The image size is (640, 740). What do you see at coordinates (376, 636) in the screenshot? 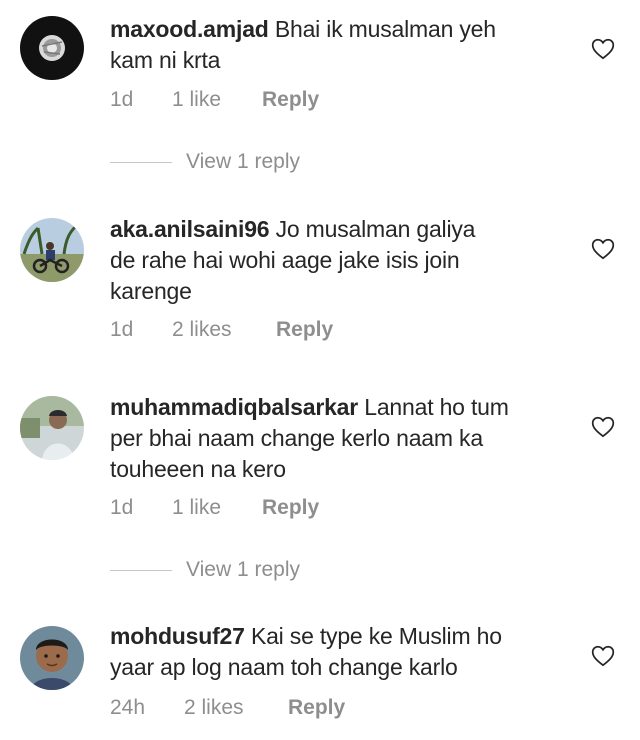
I see `comment-text-line: Kai se type ke Muslim ho` at bounding box center [376, 636].